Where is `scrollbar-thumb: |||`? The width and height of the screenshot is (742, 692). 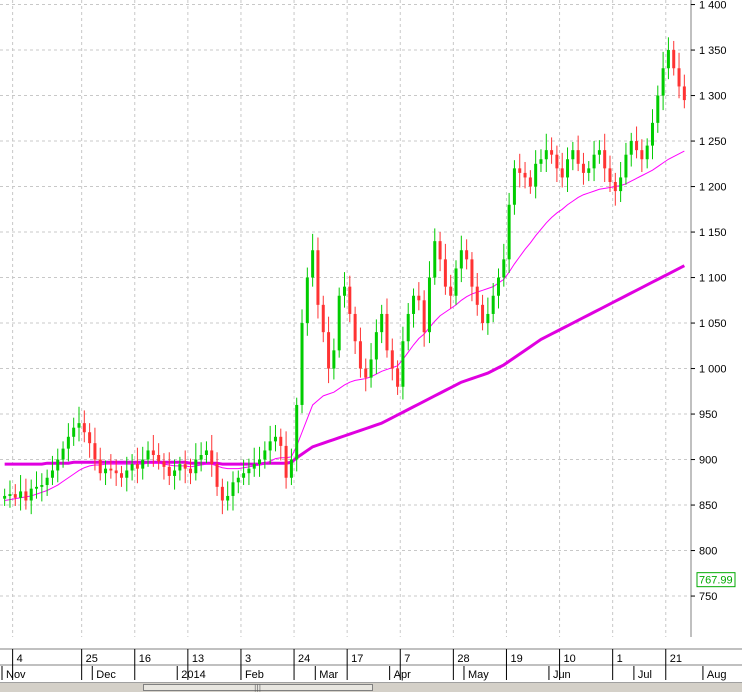
scrollbar-thumb: ||| is located at coordinates (258, 688).